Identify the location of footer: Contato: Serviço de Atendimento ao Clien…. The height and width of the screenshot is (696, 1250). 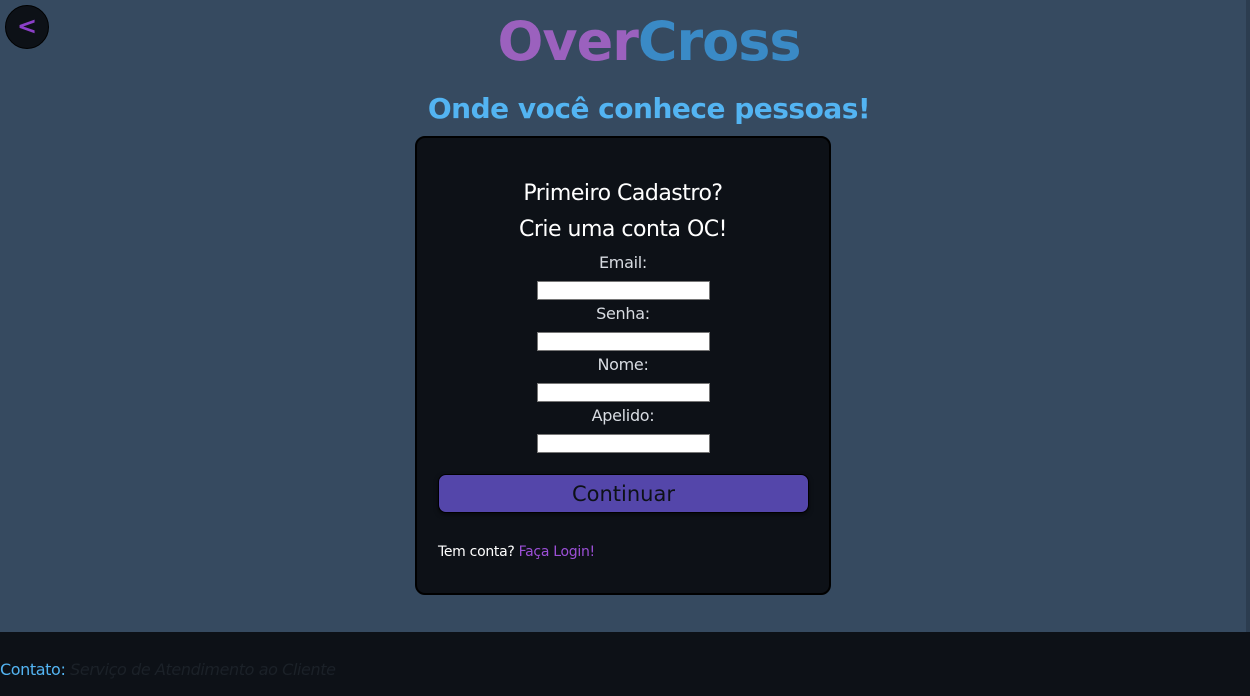
(625, 664).